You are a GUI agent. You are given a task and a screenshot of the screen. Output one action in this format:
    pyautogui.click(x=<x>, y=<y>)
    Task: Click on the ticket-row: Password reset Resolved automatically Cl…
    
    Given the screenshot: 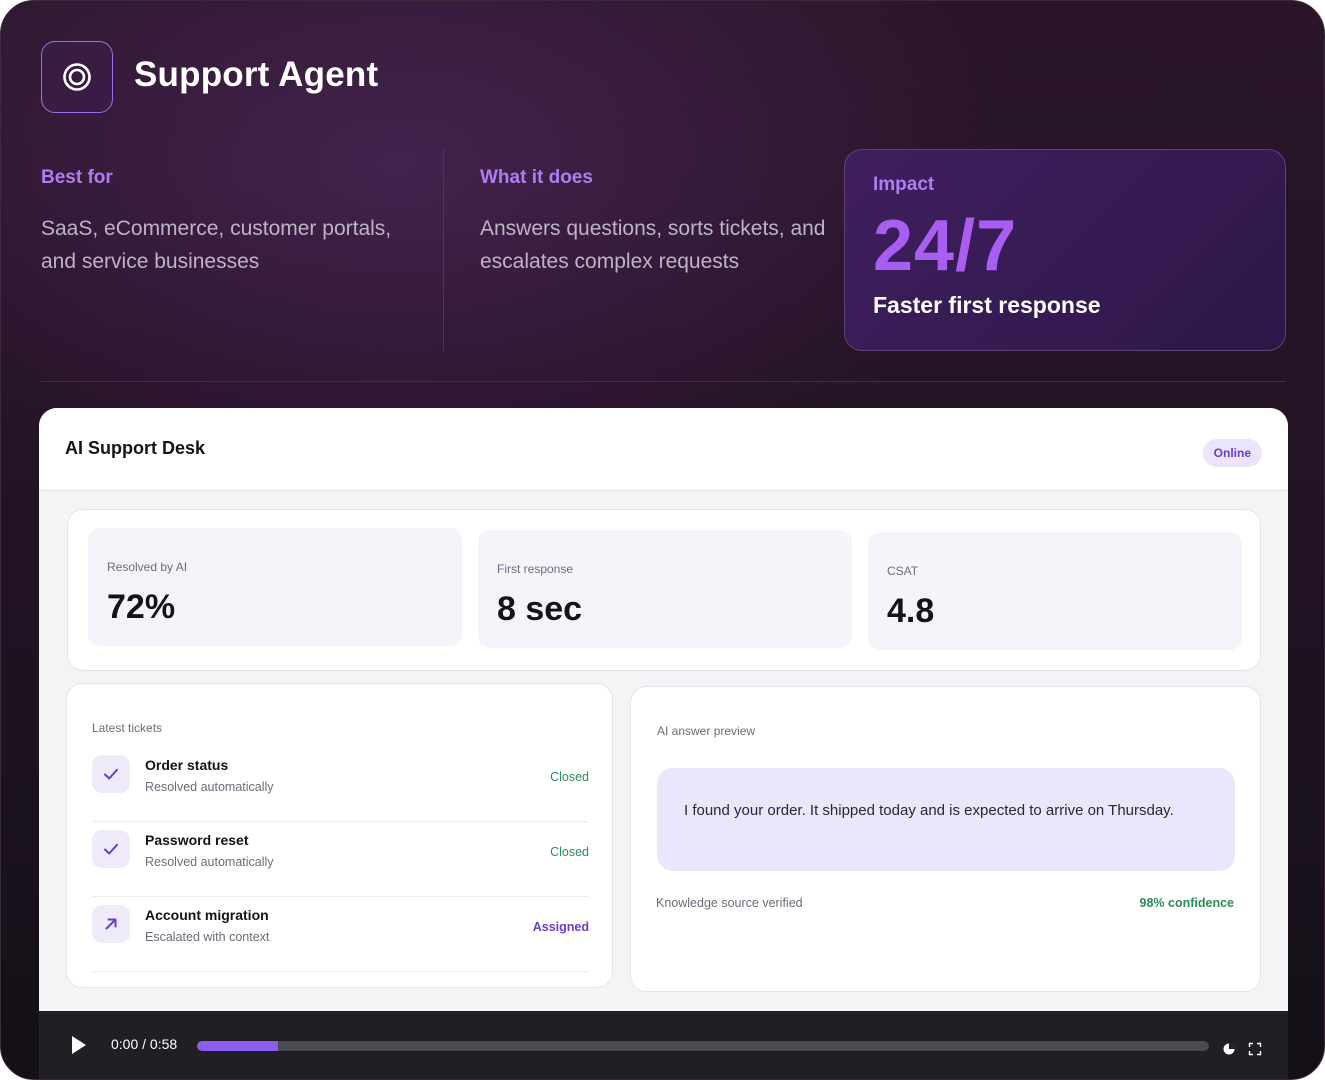 What is the action you would take?
    pyautogui.click(x=340, y=859)
    